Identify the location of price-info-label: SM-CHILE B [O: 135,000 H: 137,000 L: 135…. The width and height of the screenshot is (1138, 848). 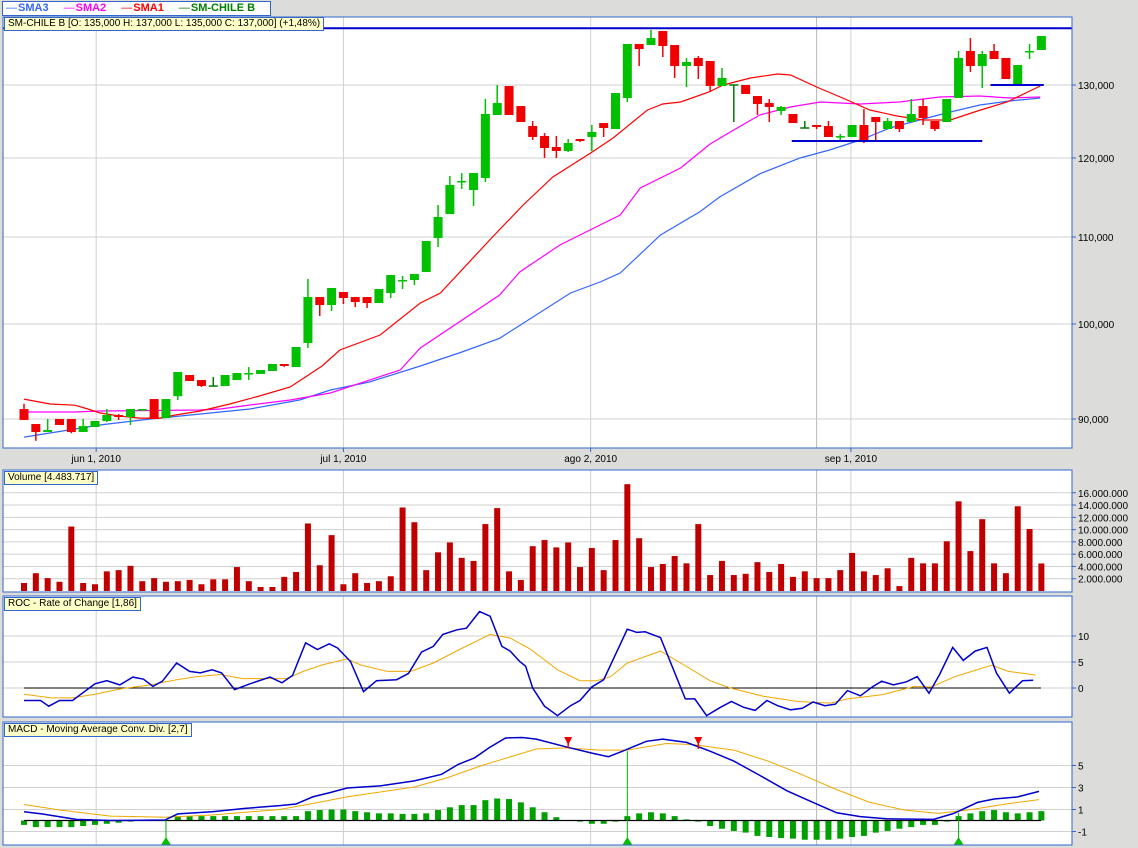
(164, 24).